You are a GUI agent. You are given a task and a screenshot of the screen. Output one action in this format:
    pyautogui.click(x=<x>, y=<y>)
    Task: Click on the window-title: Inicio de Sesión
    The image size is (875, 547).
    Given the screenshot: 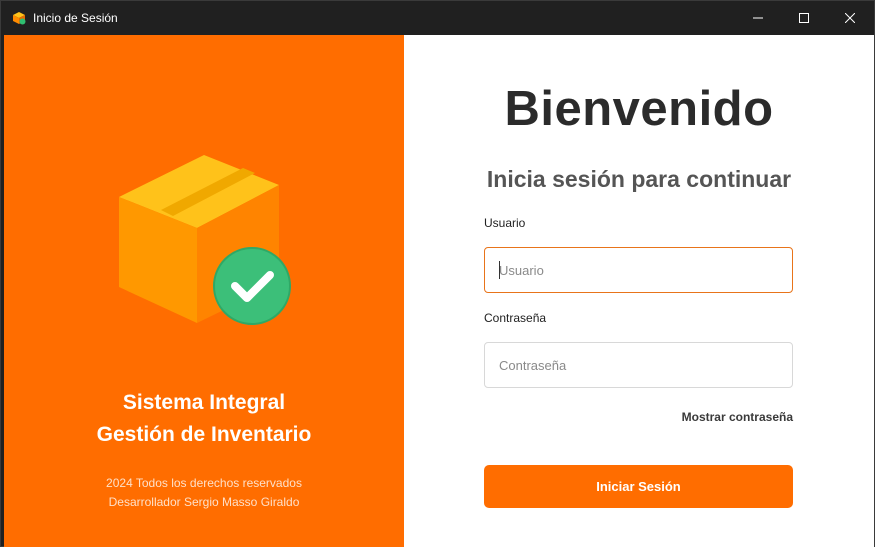 What is the action you would take?
    pyautogui.click(x=75, y=18)
    